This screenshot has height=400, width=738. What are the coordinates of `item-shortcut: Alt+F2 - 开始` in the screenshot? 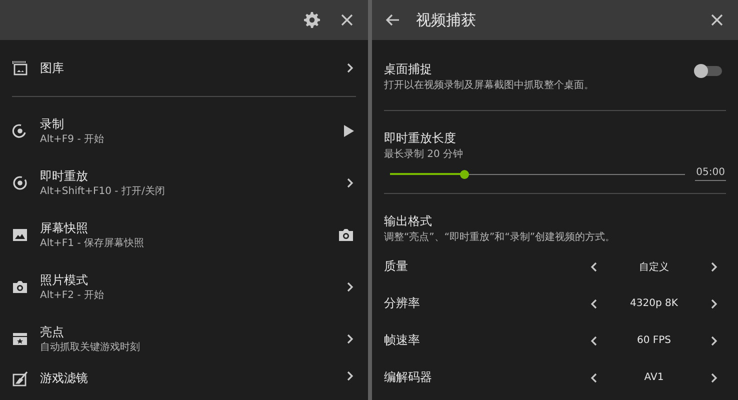 It's located at (72, 296).